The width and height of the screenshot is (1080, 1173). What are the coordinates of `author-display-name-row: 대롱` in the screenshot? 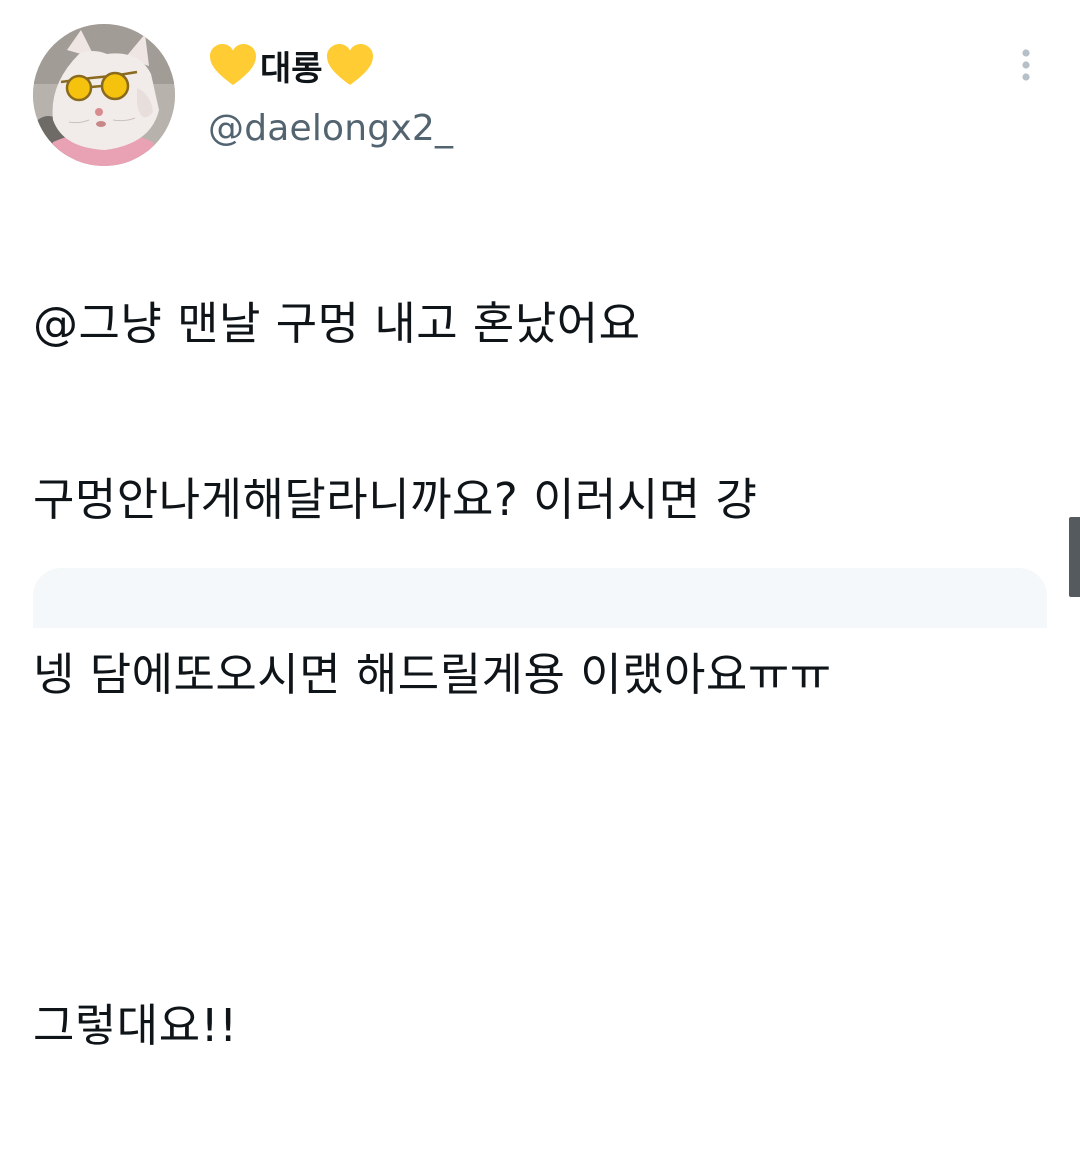 It's located at (291, 65).